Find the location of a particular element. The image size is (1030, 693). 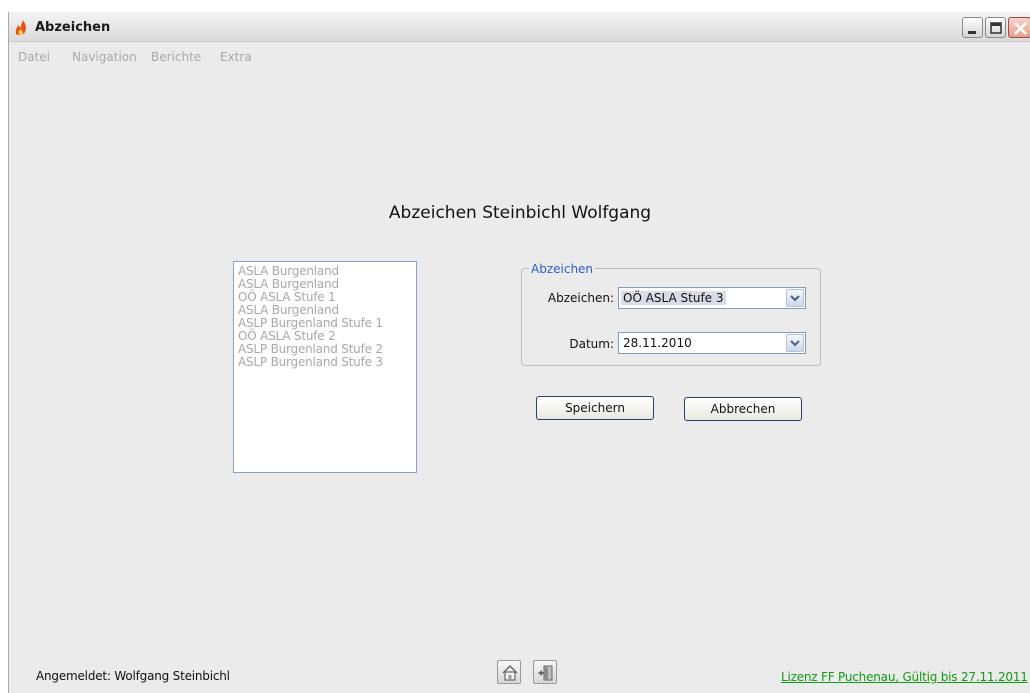

window-title: Abzeichen is located at coordinates (73, 27).